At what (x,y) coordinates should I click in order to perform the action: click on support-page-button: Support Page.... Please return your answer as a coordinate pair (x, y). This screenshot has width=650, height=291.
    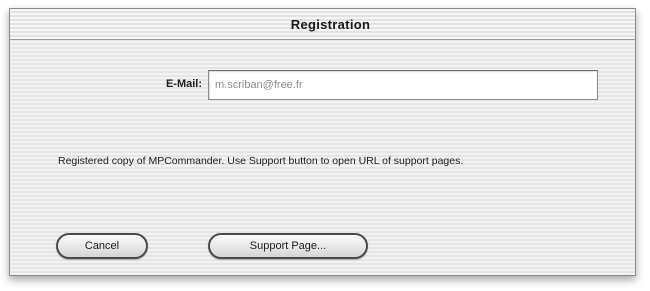
    Looking at the image, I should click on (288, 246).